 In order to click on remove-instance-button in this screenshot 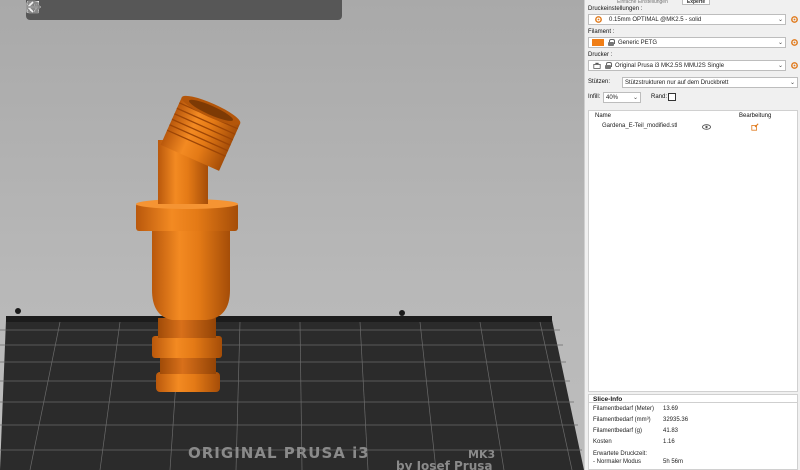, I will do `click(112, 10)`.